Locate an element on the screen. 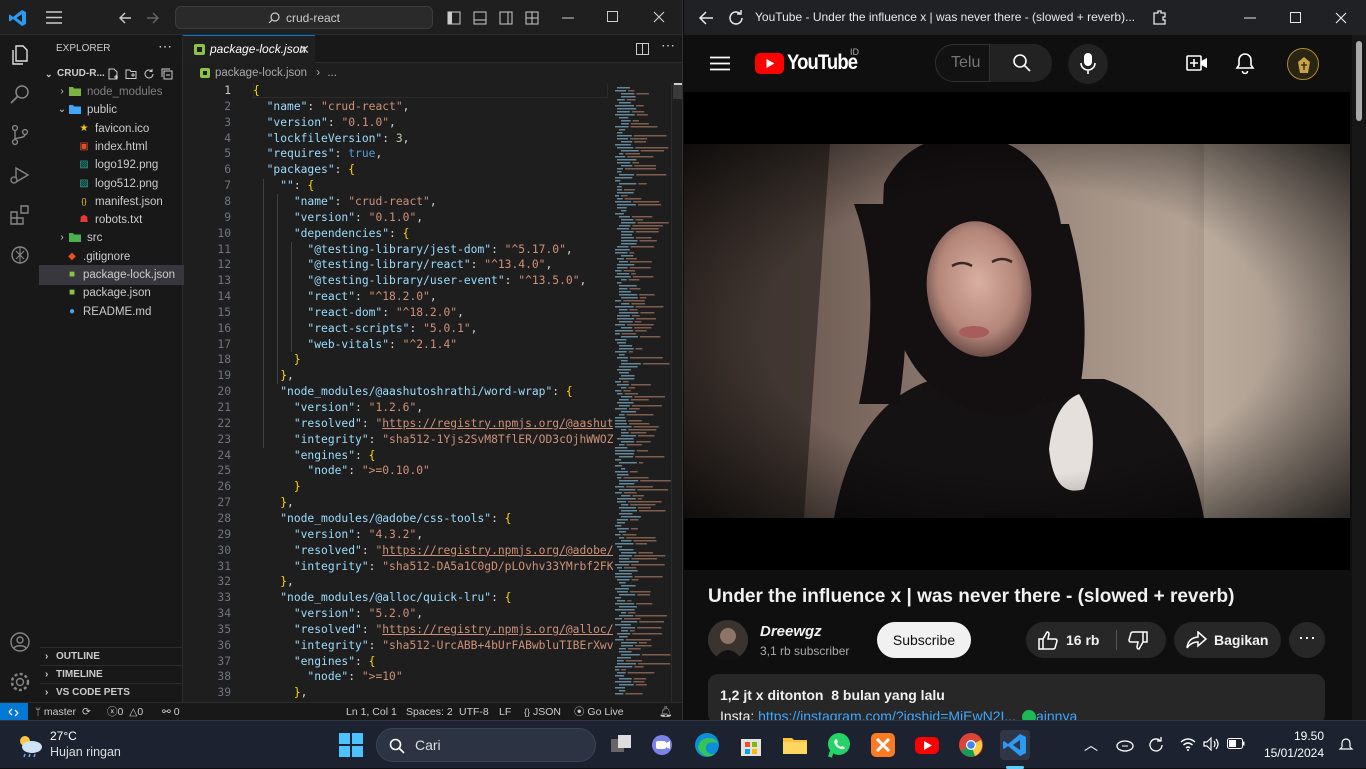 The width and height of the screenshot is (1366, 769). tree-item: ⌄ public is located at coordinates (111, 110).